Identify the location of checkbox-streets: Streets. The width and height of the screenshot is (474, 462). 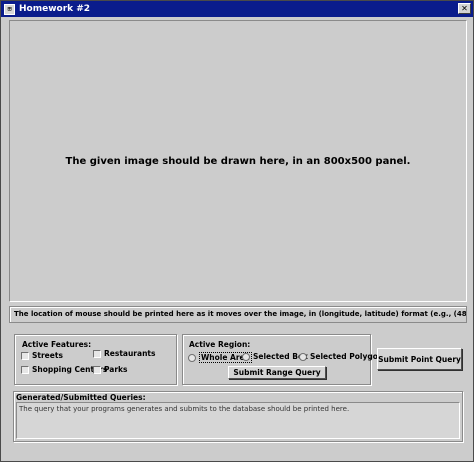
(42, 355).